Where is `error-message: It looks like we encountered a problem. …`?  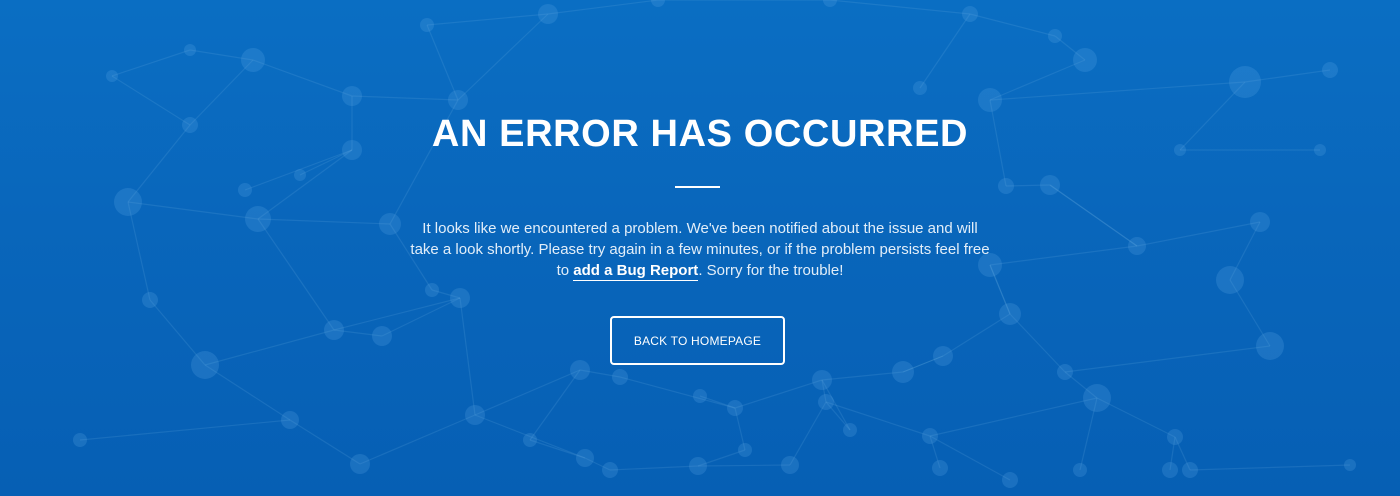 error-message: It looks like we encountered a problem. … is located at coordinates (700, 249).